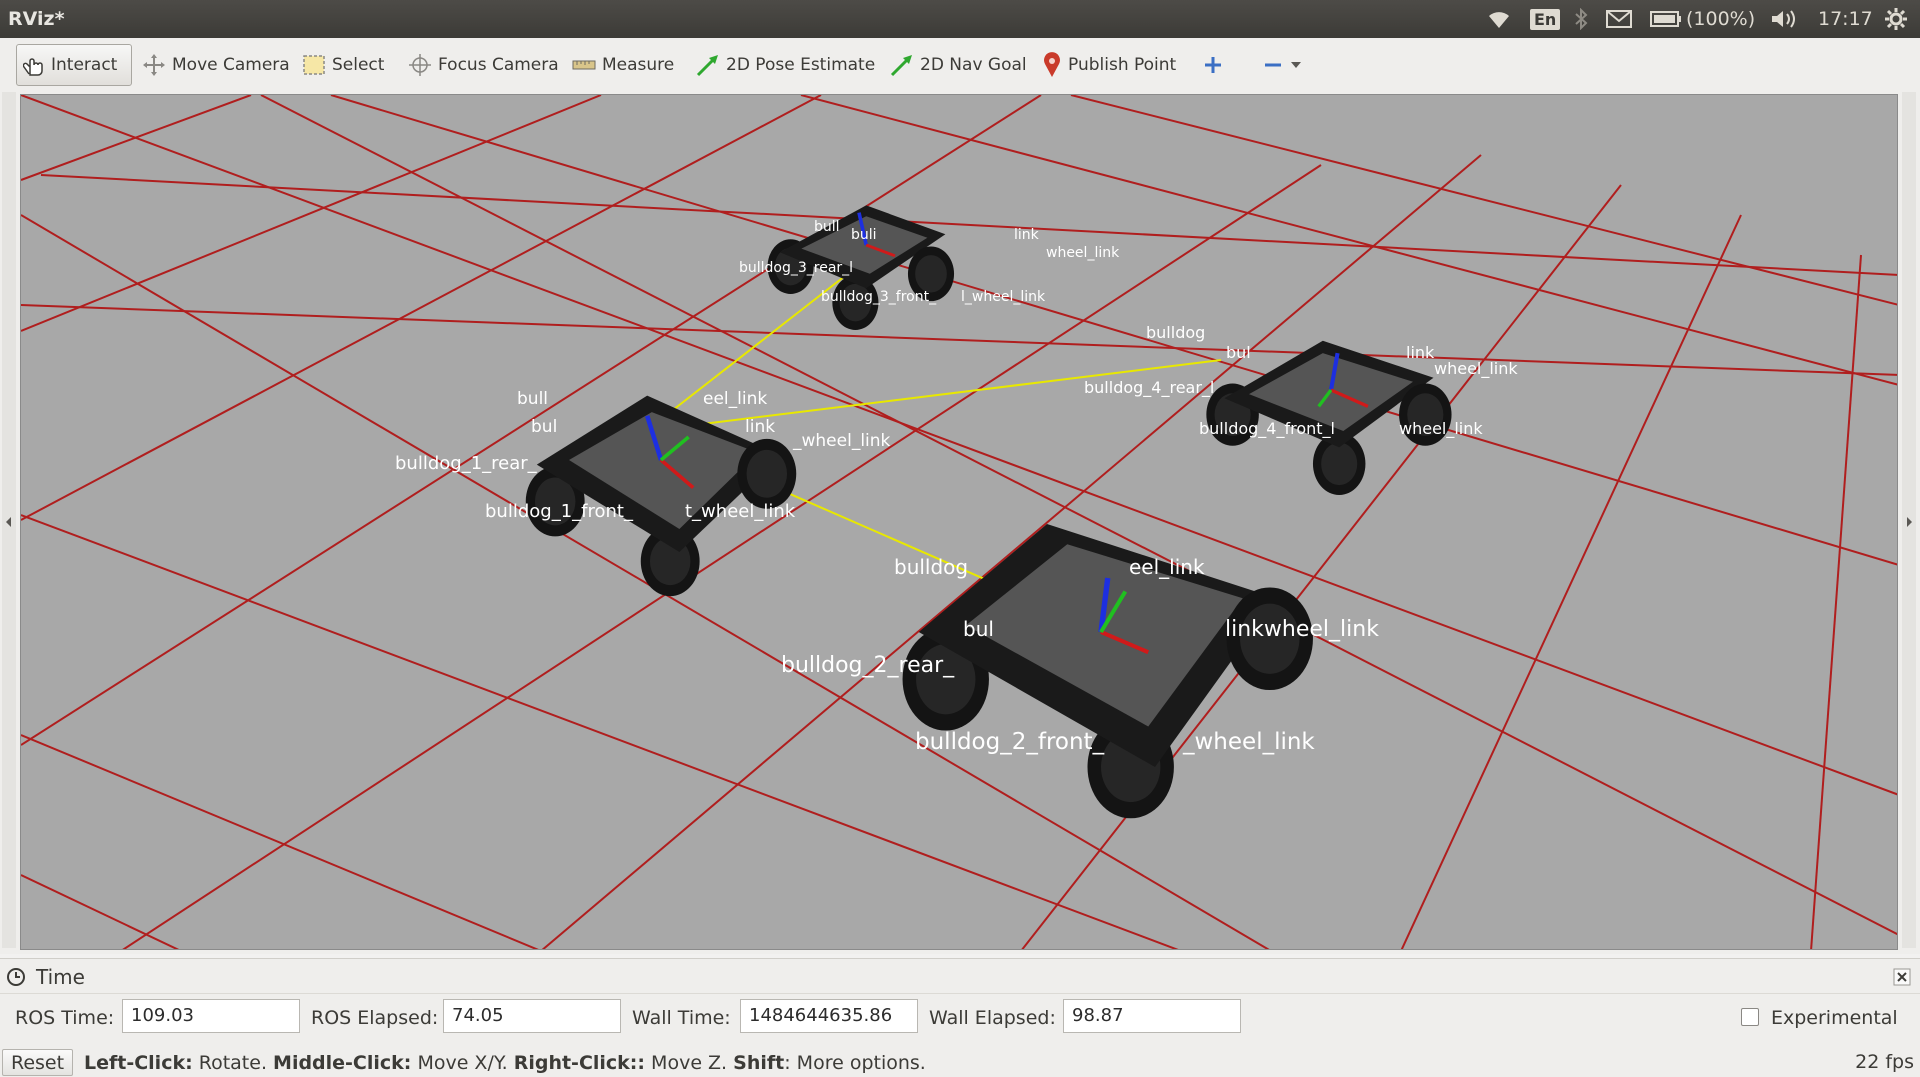 The image size is (1920, 1077). Describe the element at coordinates (1273, 65) in the screenshot. I see `minus-icon` at that location.